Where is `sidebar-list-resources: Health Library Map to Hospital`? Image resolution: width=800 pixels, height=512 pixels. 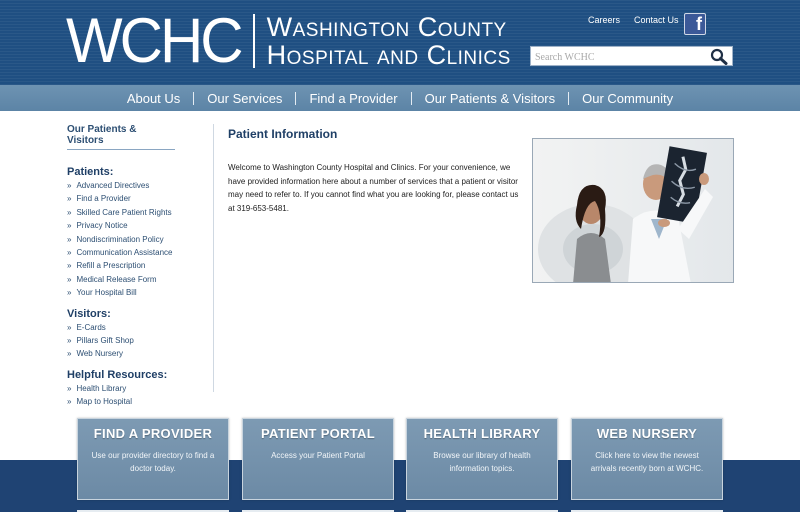
sidebar-list-resources: Health Library Map to Hospital is located at coordinates (140, 395).